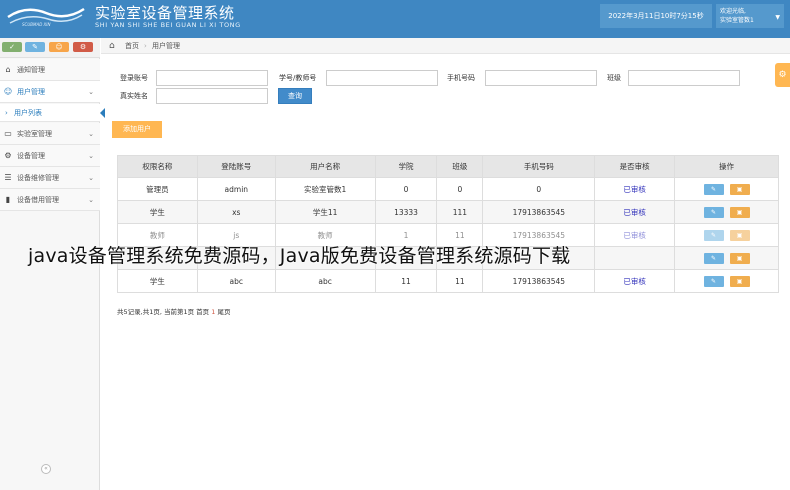 Image resolution: width=790 pixels, height=490 pixels. What do you see at coordinates (541, 78) in the screenshot?
I see `phone-input` at bounding box center [541, 78].